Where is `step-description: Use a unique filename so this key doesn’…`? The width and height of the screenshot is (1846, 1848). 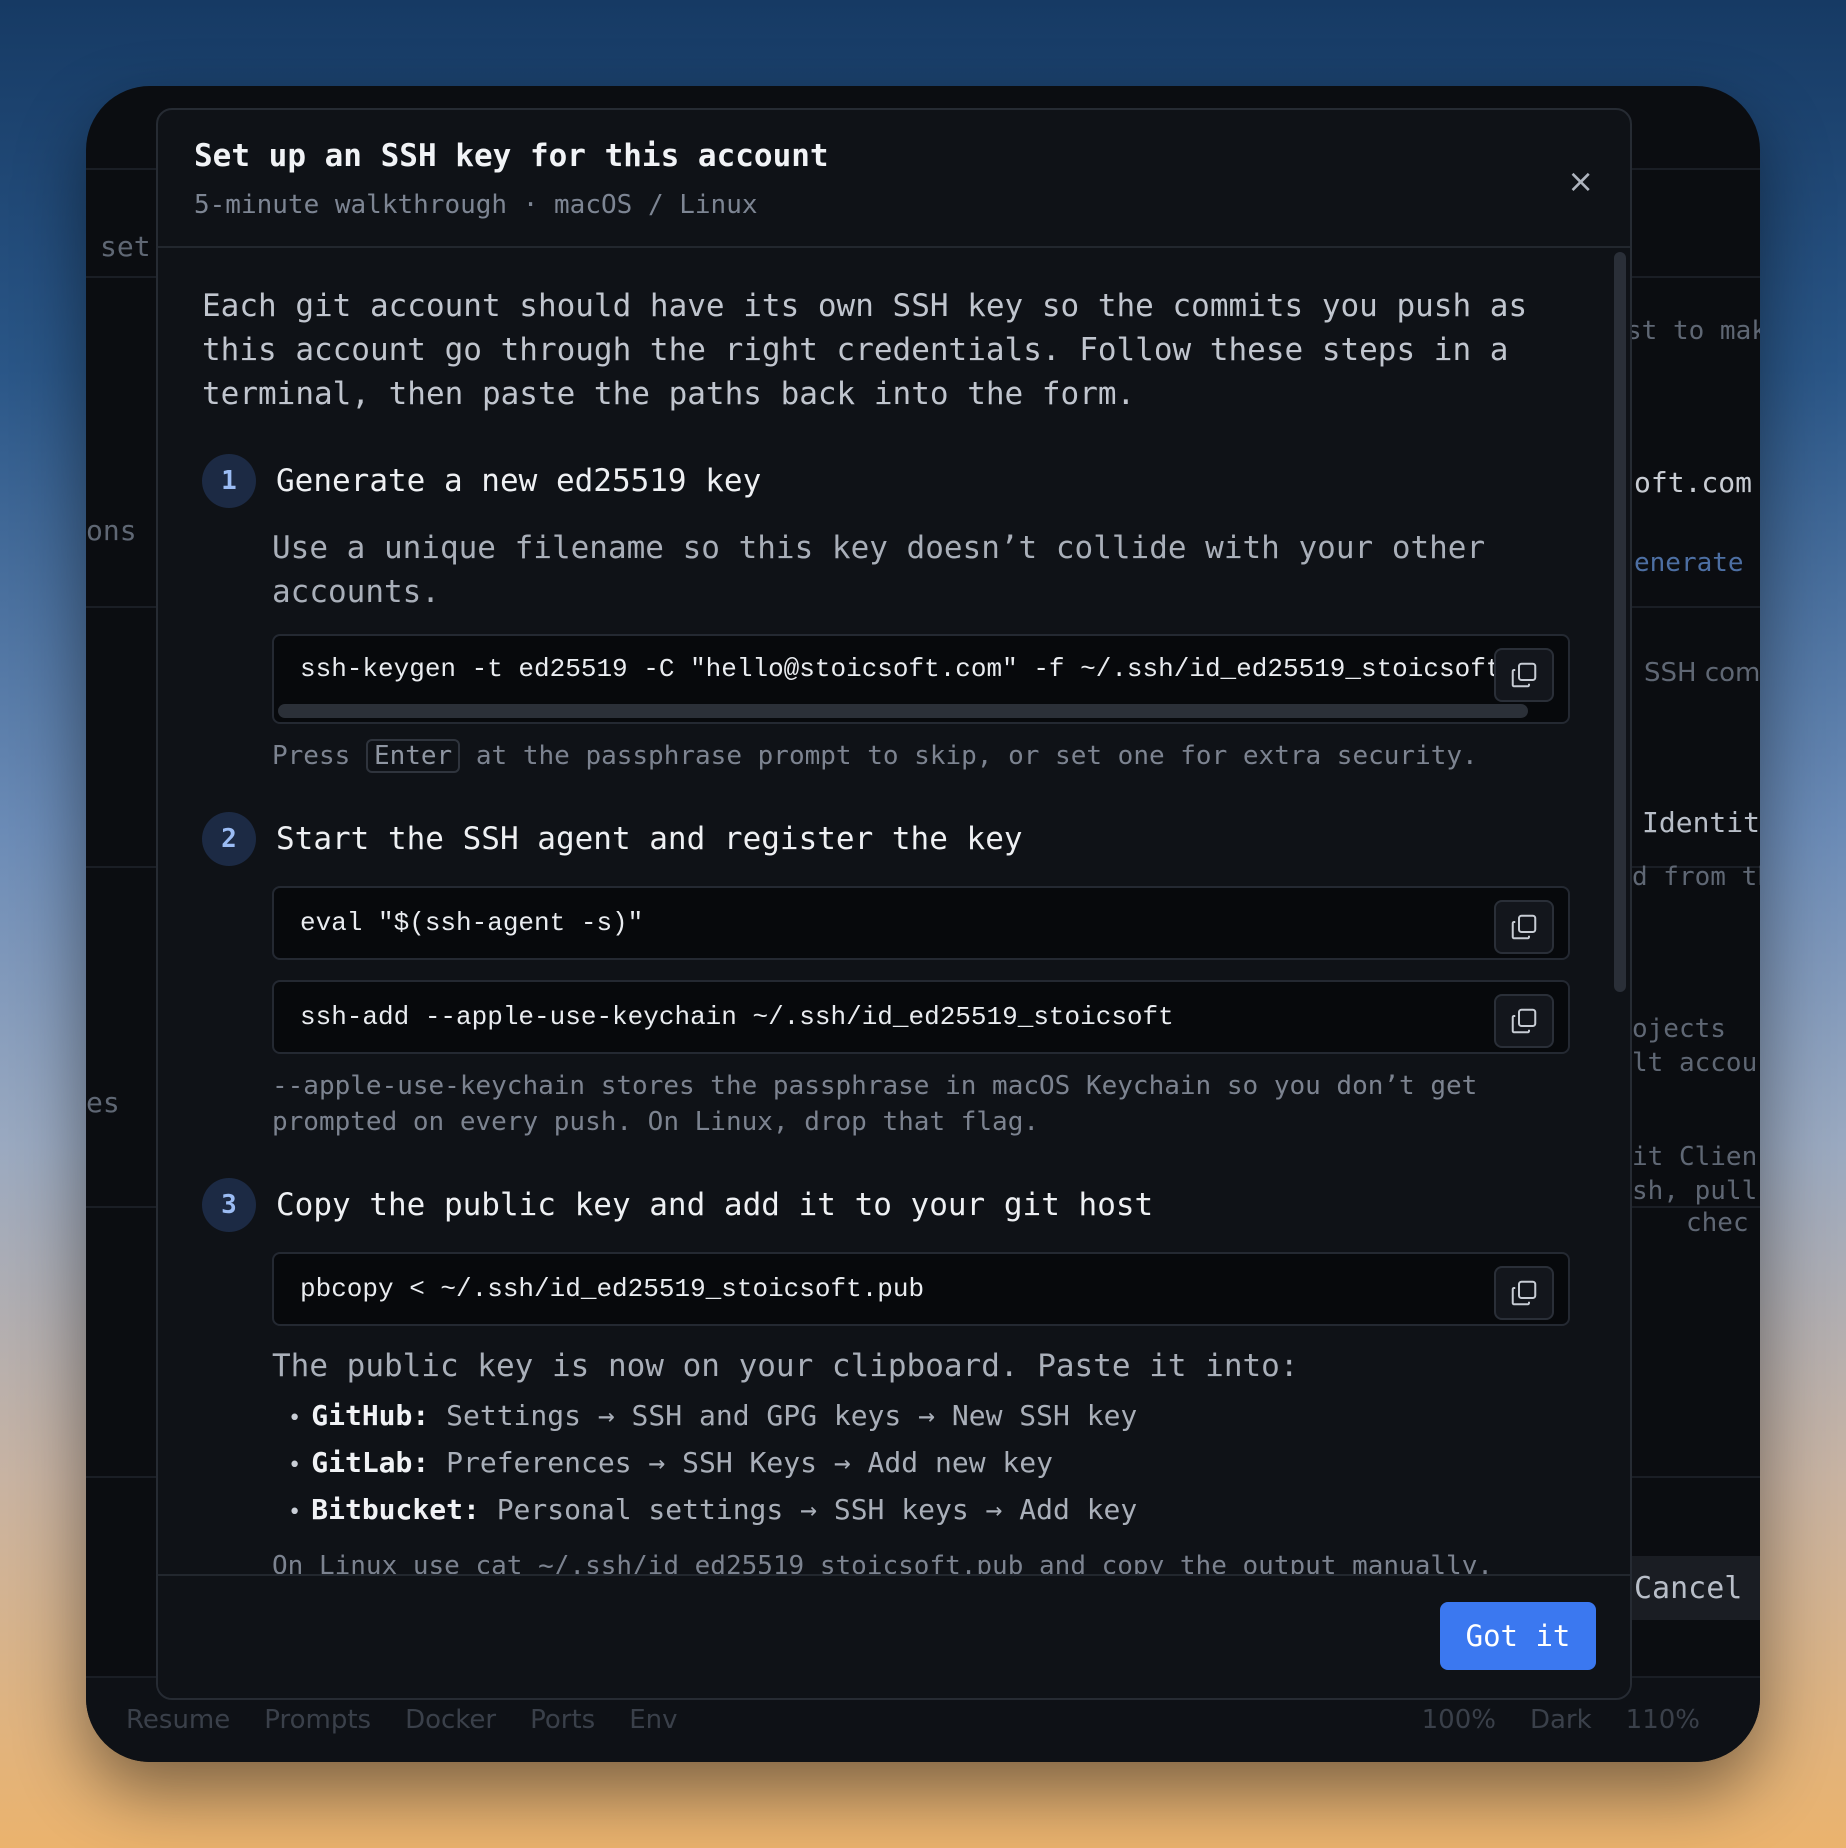 step-description: Use a unique filename so this key doesn’… is located at coordinates (879, 570).